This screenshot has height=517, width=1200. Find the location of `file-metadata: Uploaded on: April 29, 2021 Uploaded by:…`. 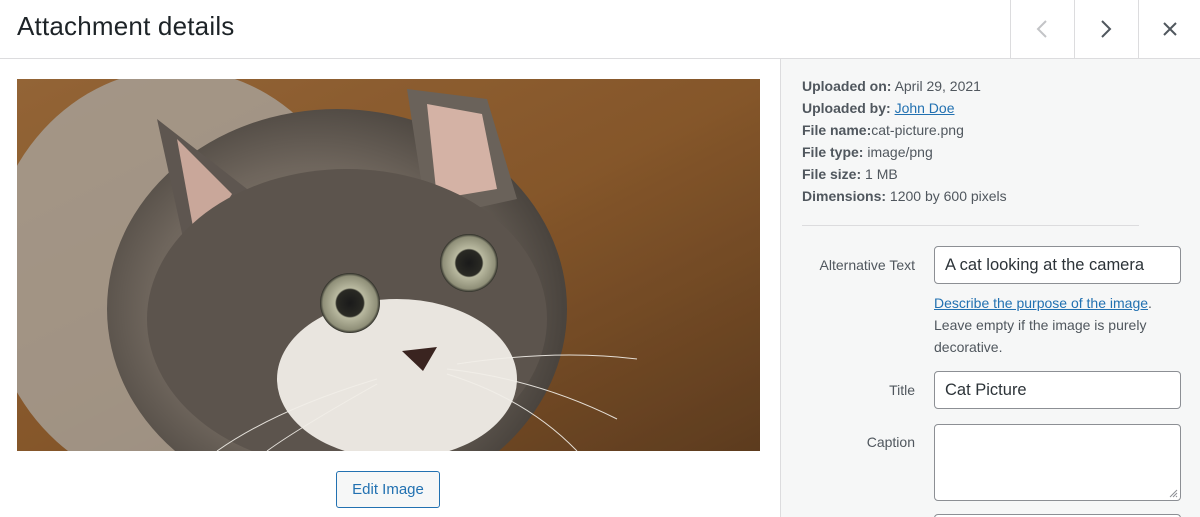

file-metadata: Uploaded on: April 29, 2021 Uploaded by:… is located at coordinates (904, 141).